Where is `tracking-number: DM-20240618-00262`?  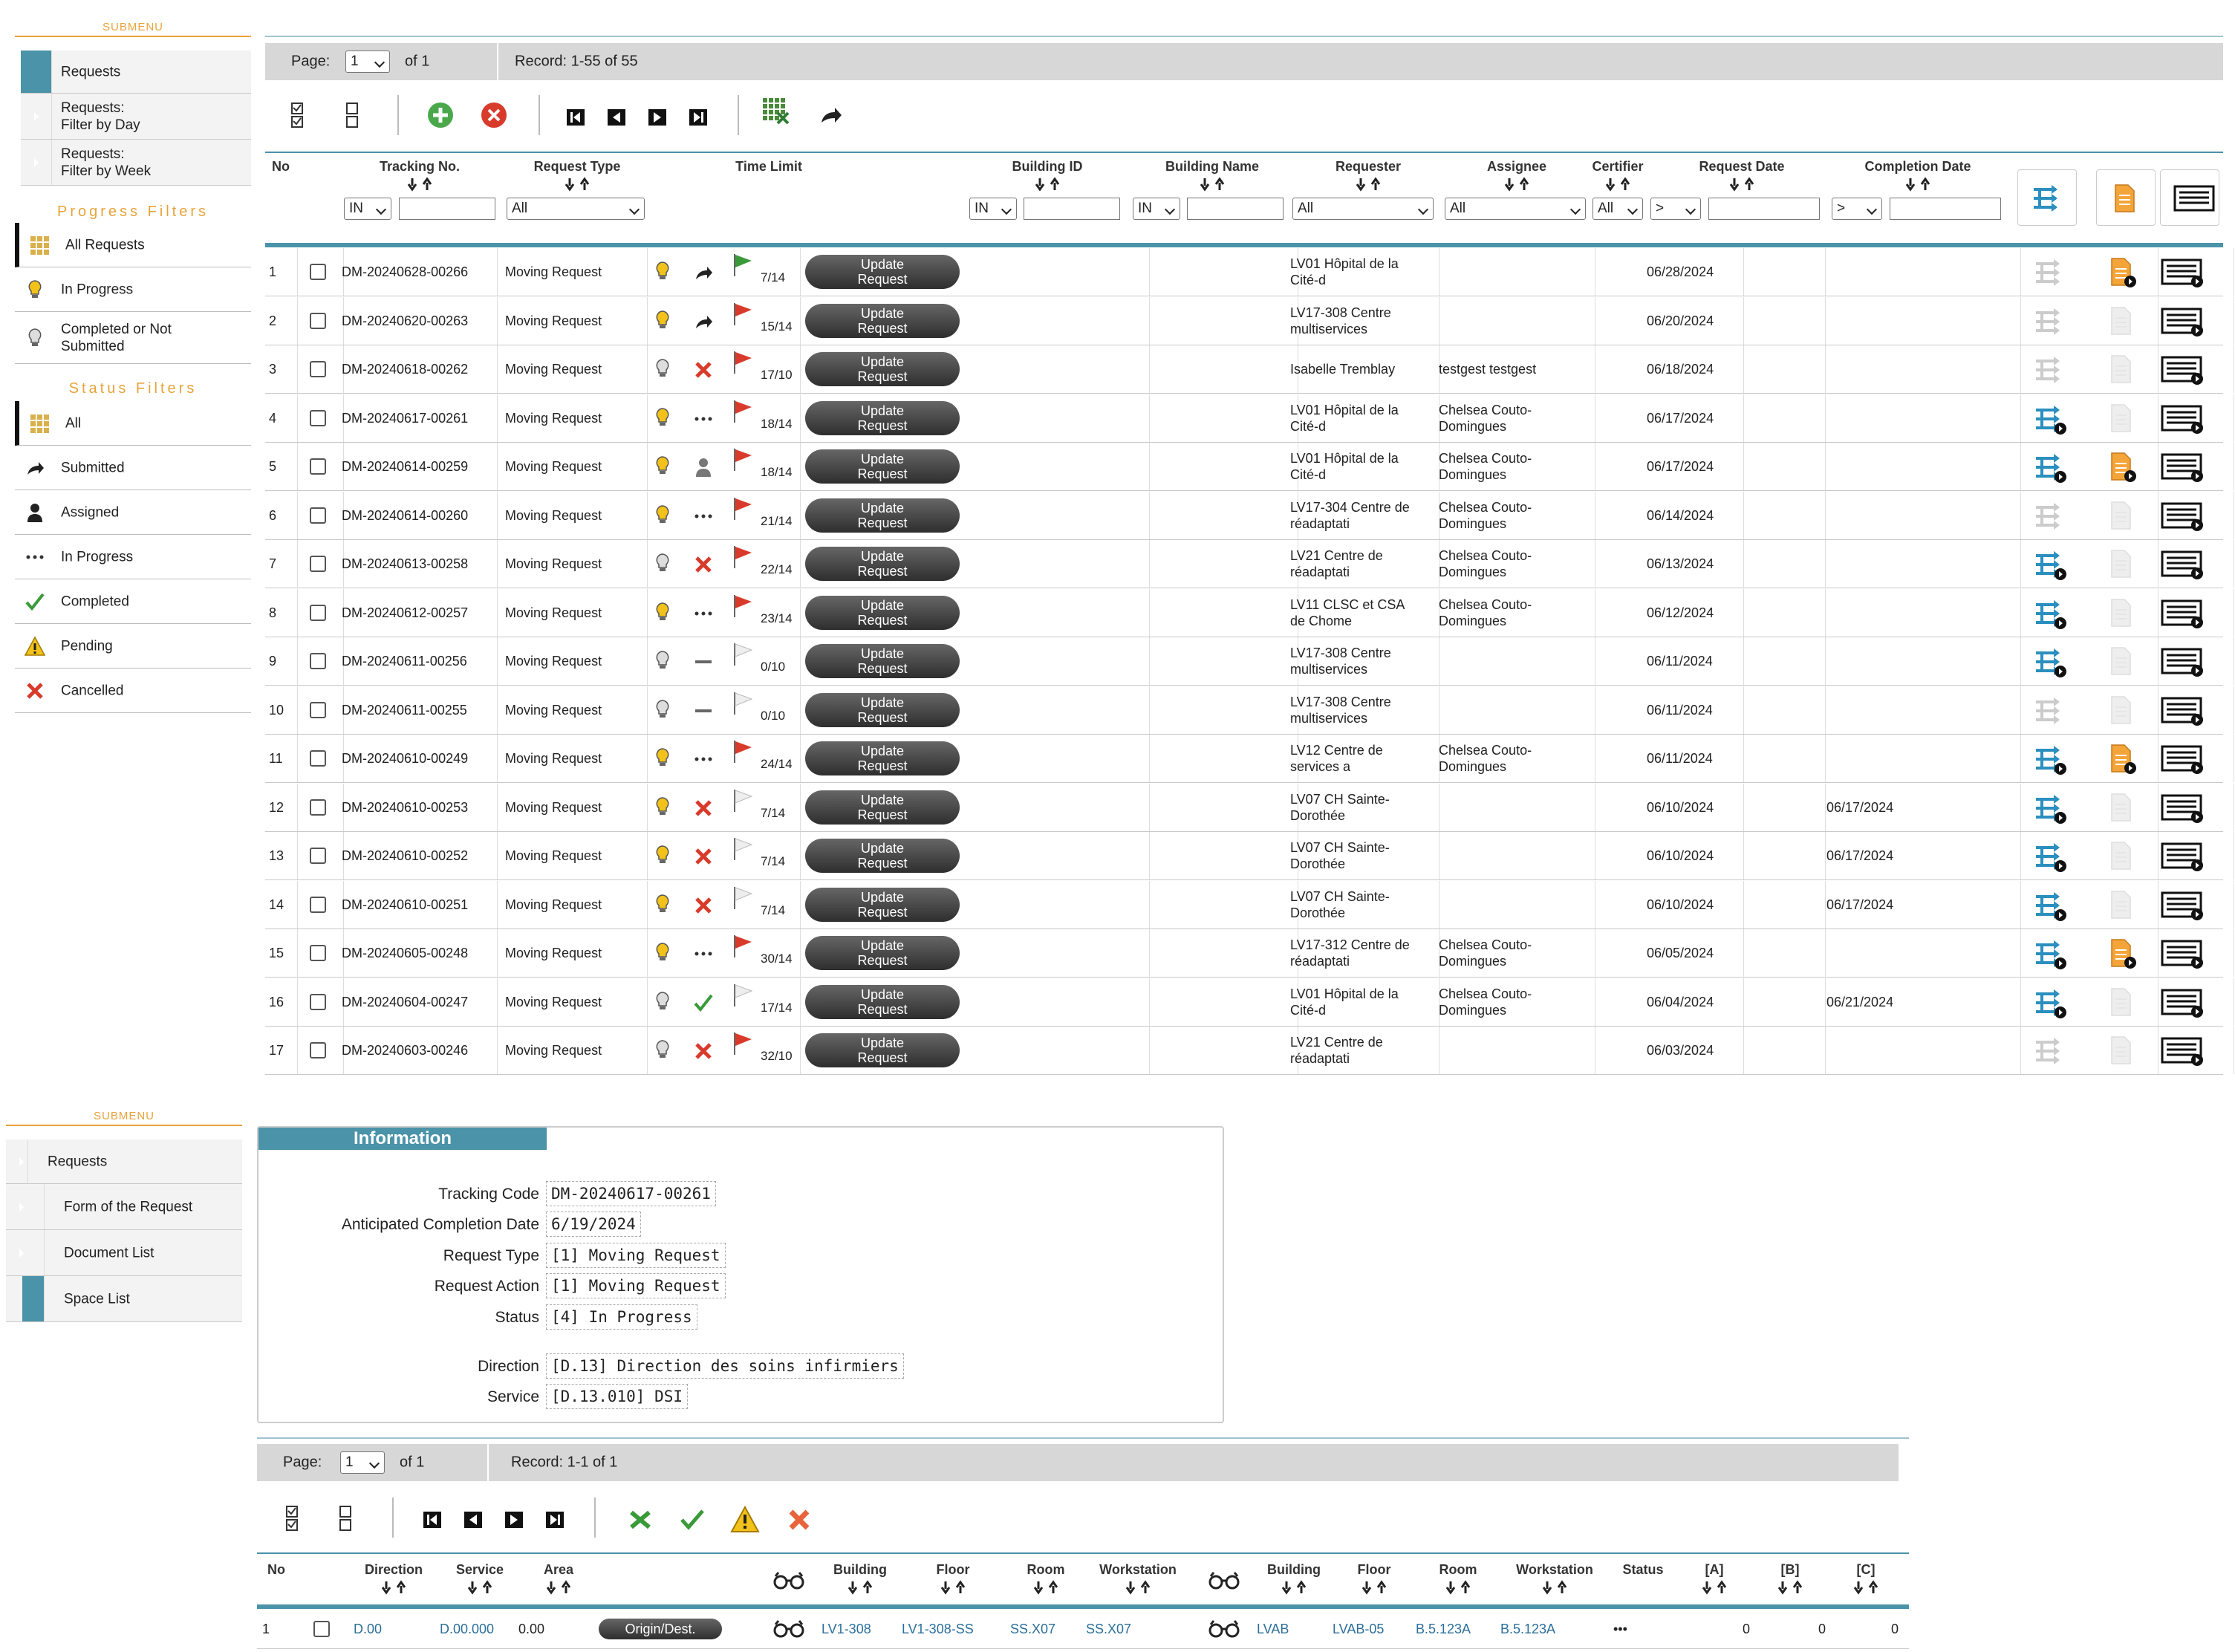 tracking-number: DM-20240618-00262 is located at coordinates (405, 369).